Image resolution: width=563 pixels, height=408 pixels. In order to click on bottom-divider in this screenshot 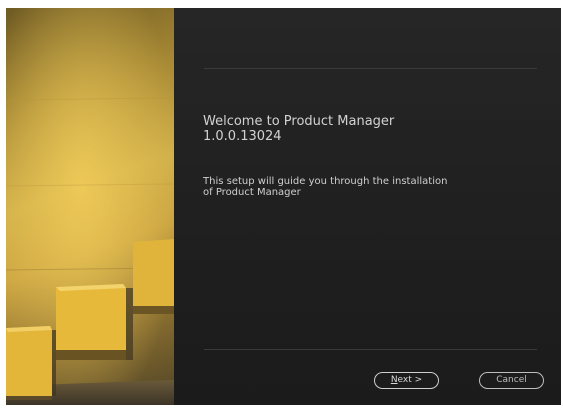, I will do `click(370, 349)`.